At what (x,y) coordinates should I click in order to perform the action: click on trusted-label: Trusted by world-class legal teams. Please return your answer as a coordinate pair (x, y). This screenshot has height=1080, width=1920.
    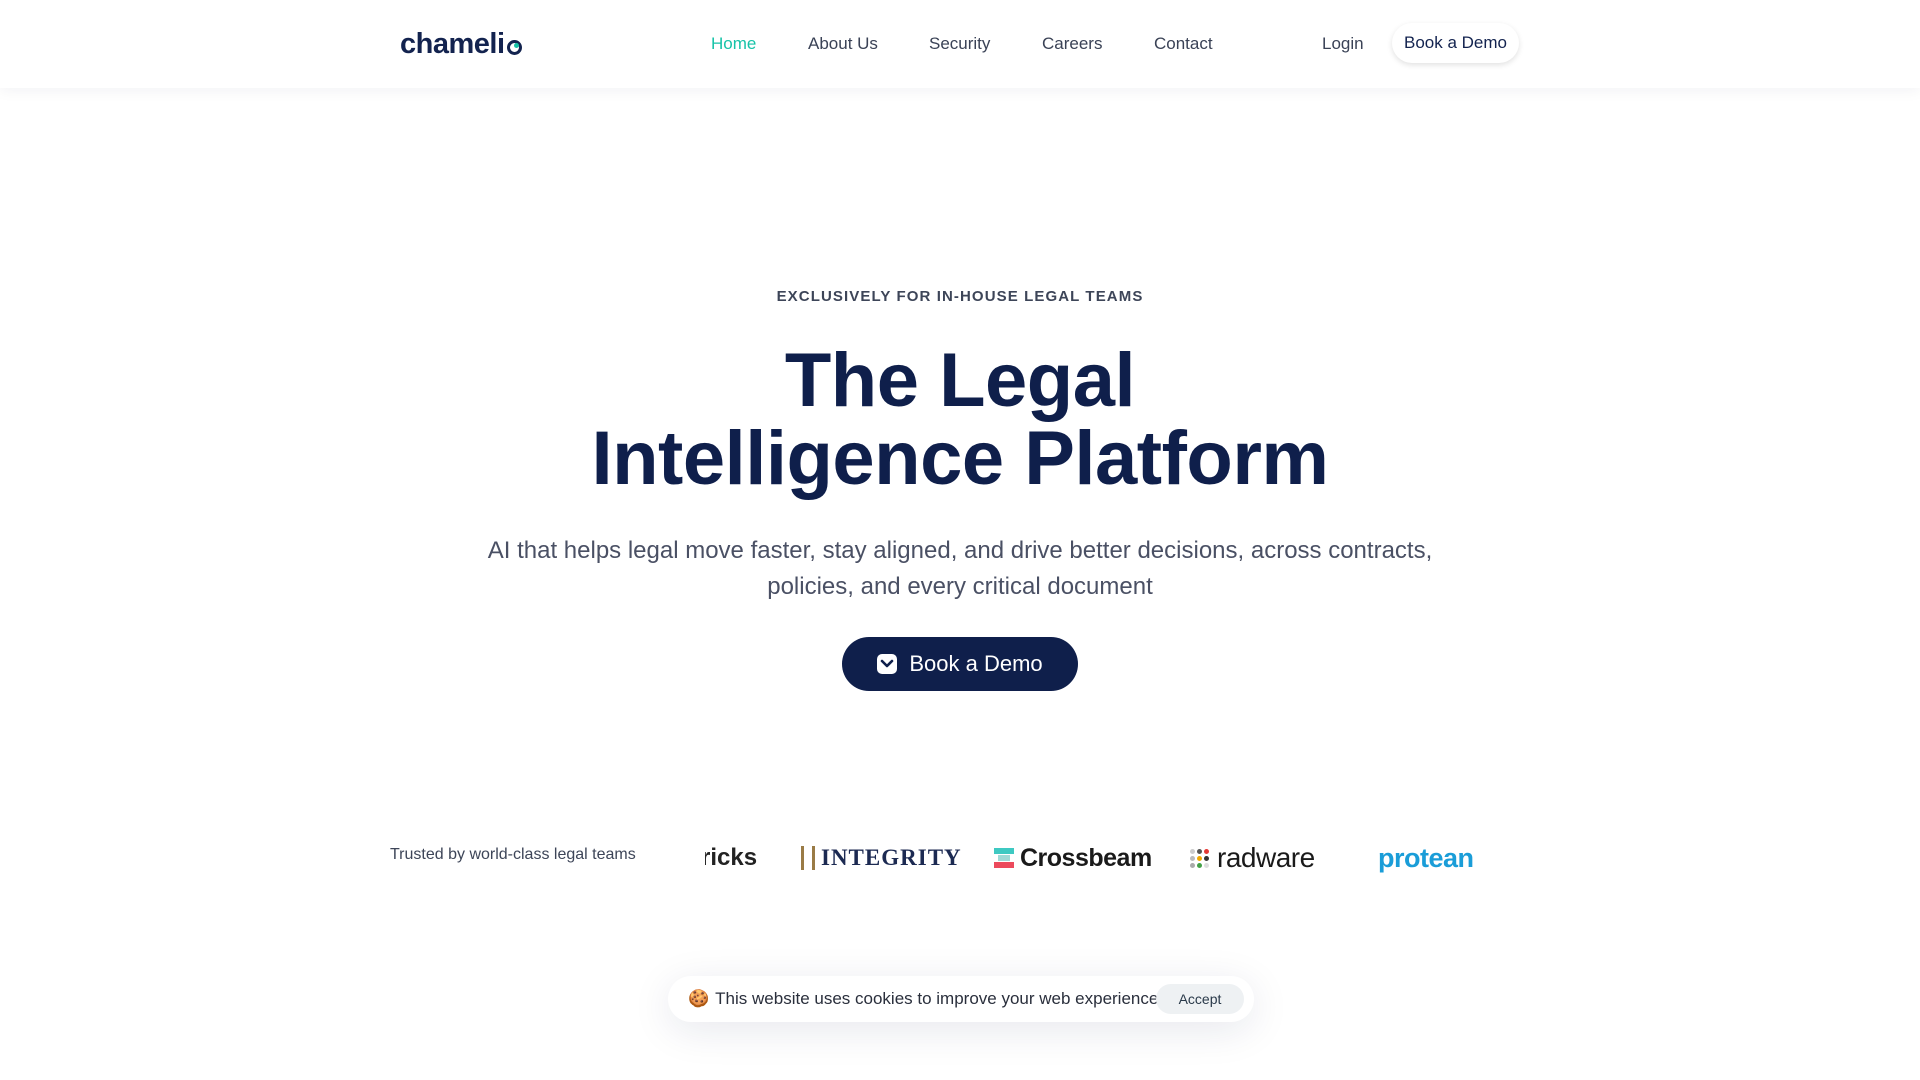
    Looking at the image, I should click on (513, 854).